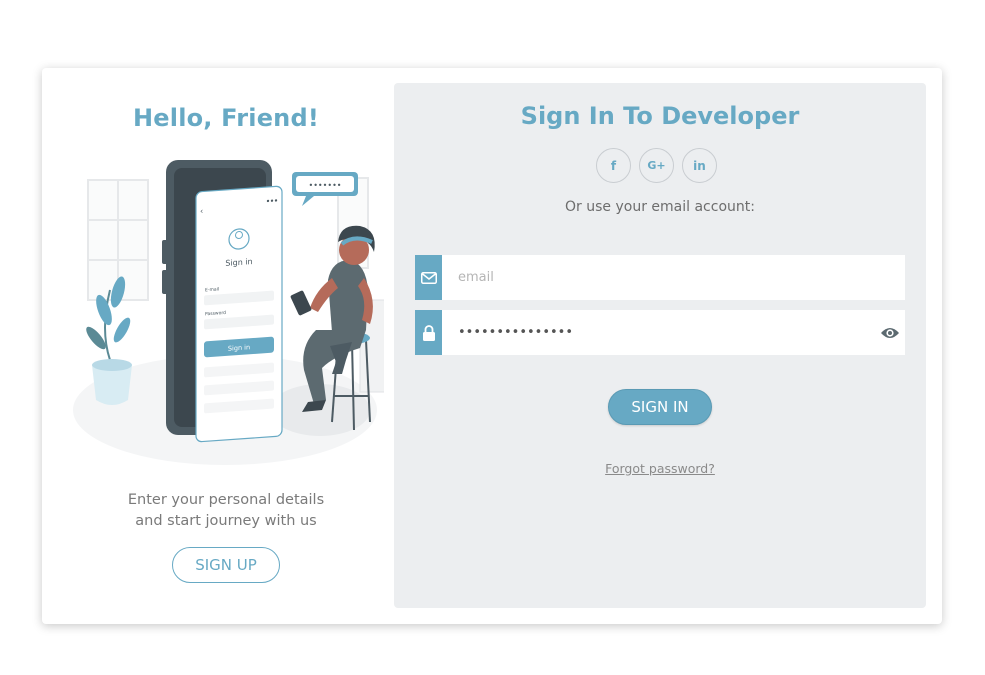  Describe the element at coordinates (428, 277) in the screenshot. I see `envelope-icon` at that location.